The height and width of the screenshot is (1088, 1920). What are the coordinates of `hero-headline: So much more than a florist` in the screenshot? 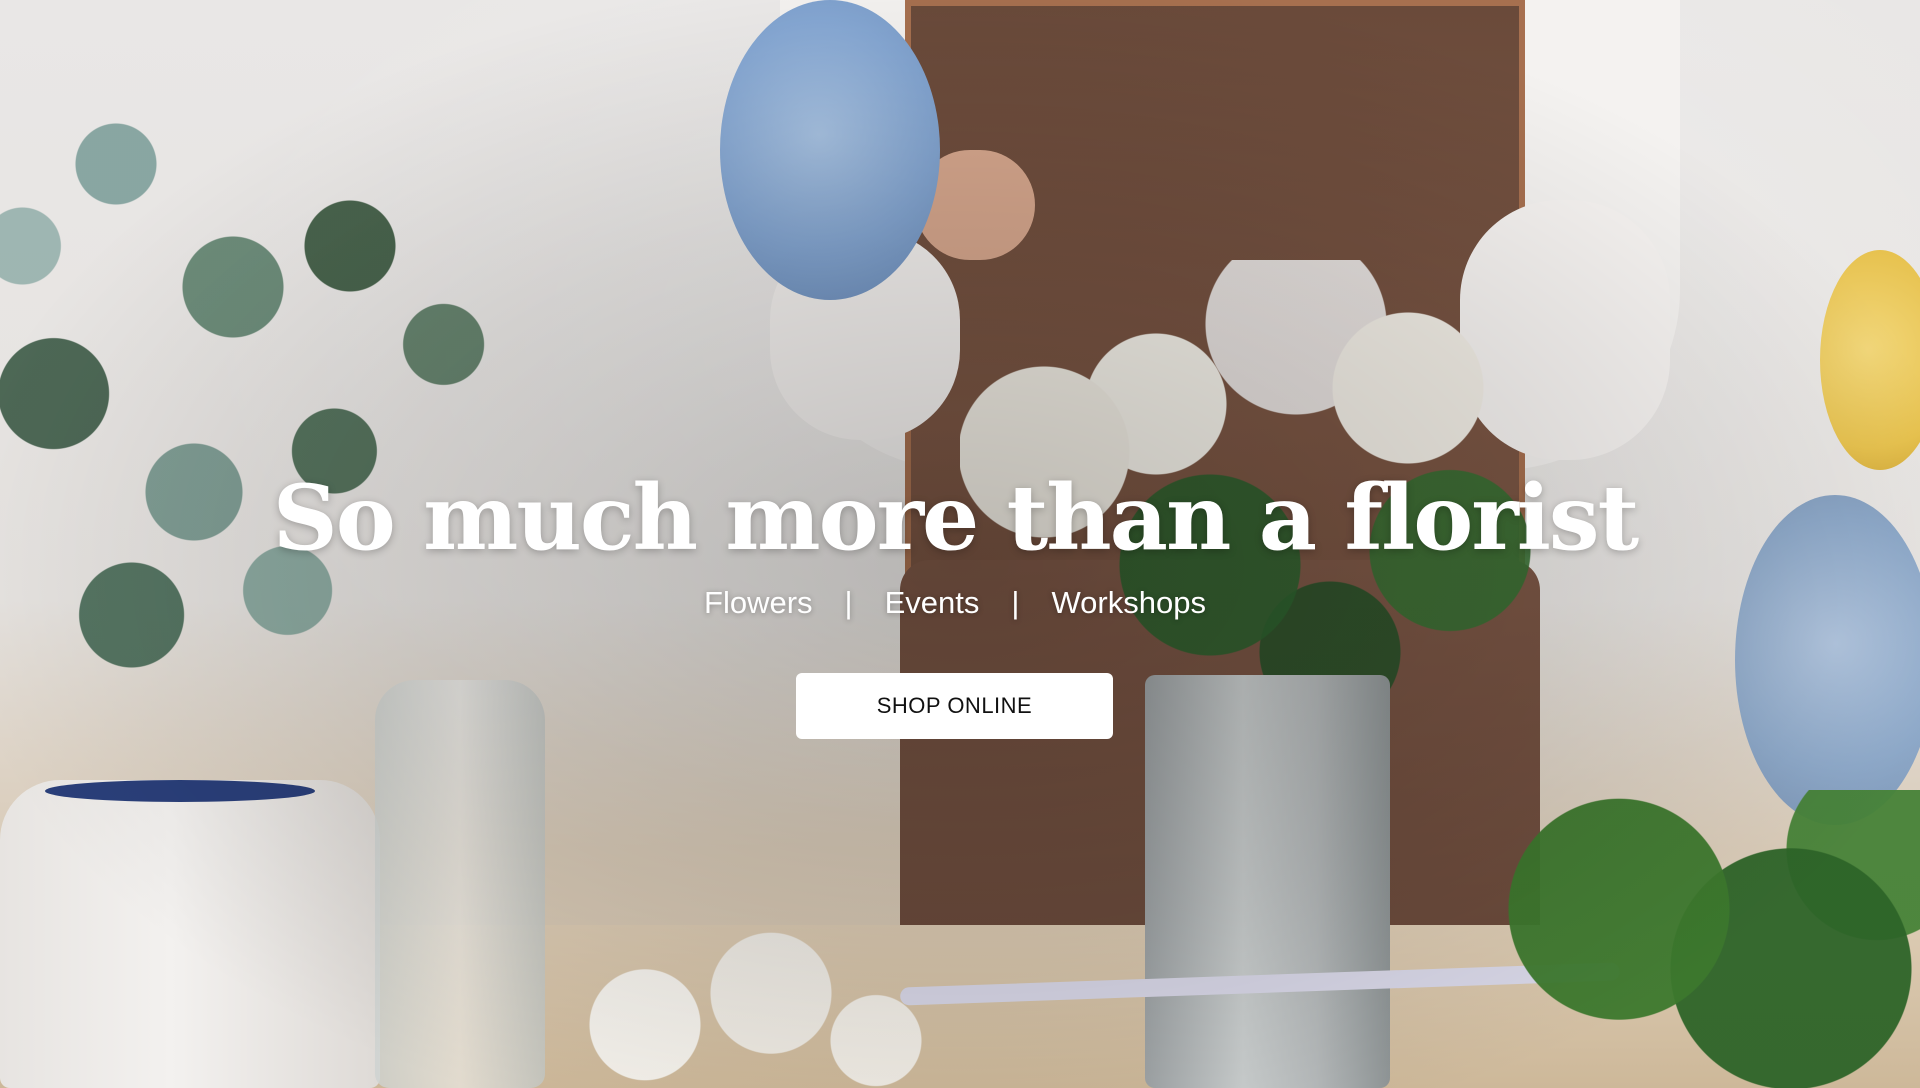 It's located at (955, 518).